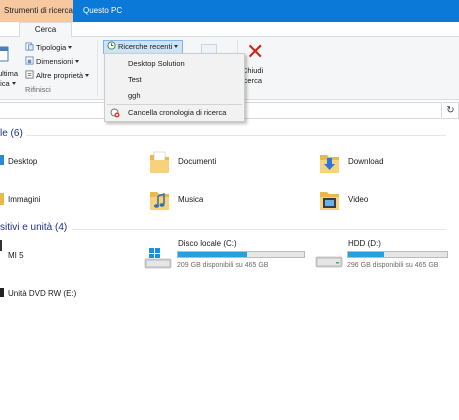 The image size is (459, 420). I want to click on last-modified-line1: ultima, so click(9, 73).